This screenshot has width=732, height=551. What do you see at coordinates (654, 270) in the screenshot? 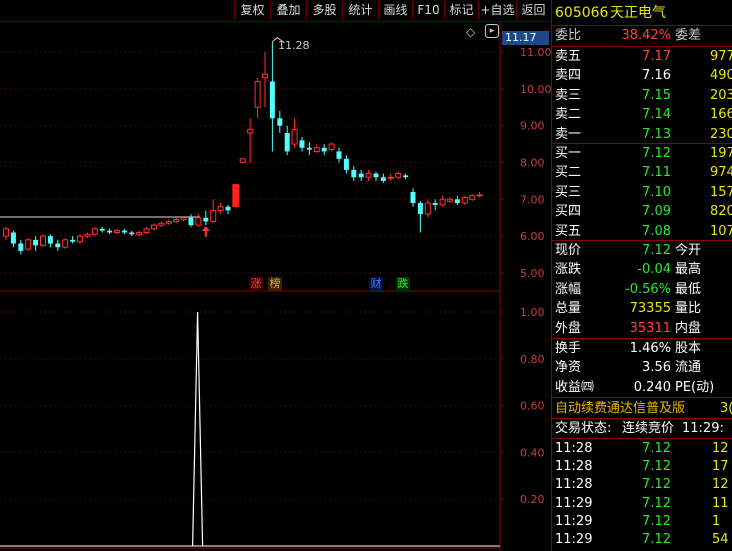
I see `quote-value: -0.04` at bounding box center [654, 270].